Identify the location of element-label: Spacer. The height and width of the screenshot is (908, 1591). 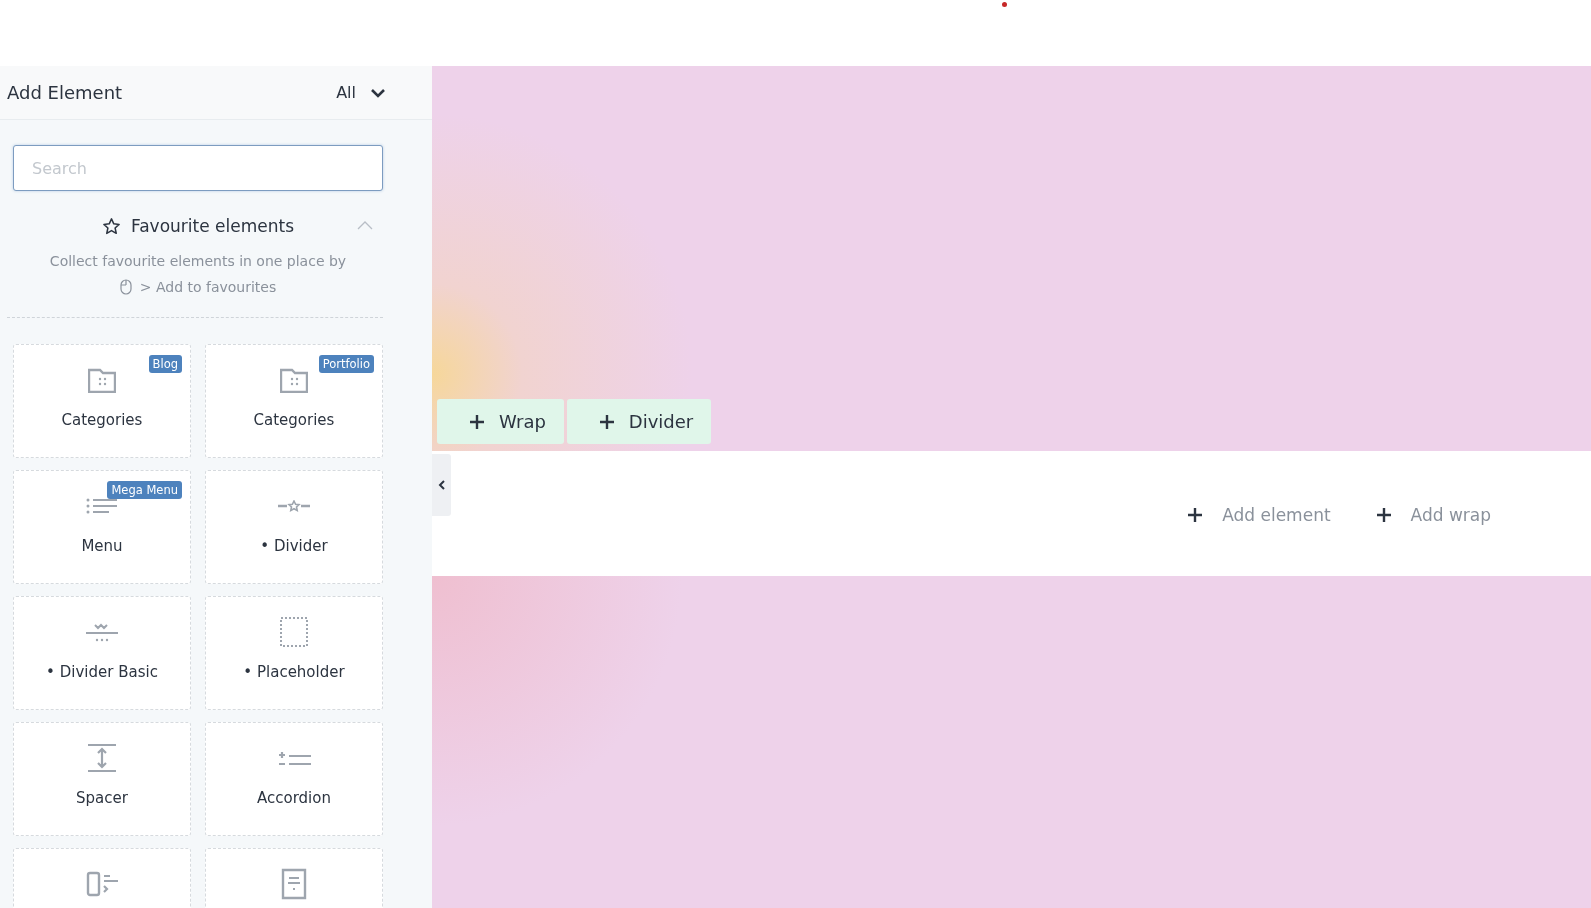
(102, 798).